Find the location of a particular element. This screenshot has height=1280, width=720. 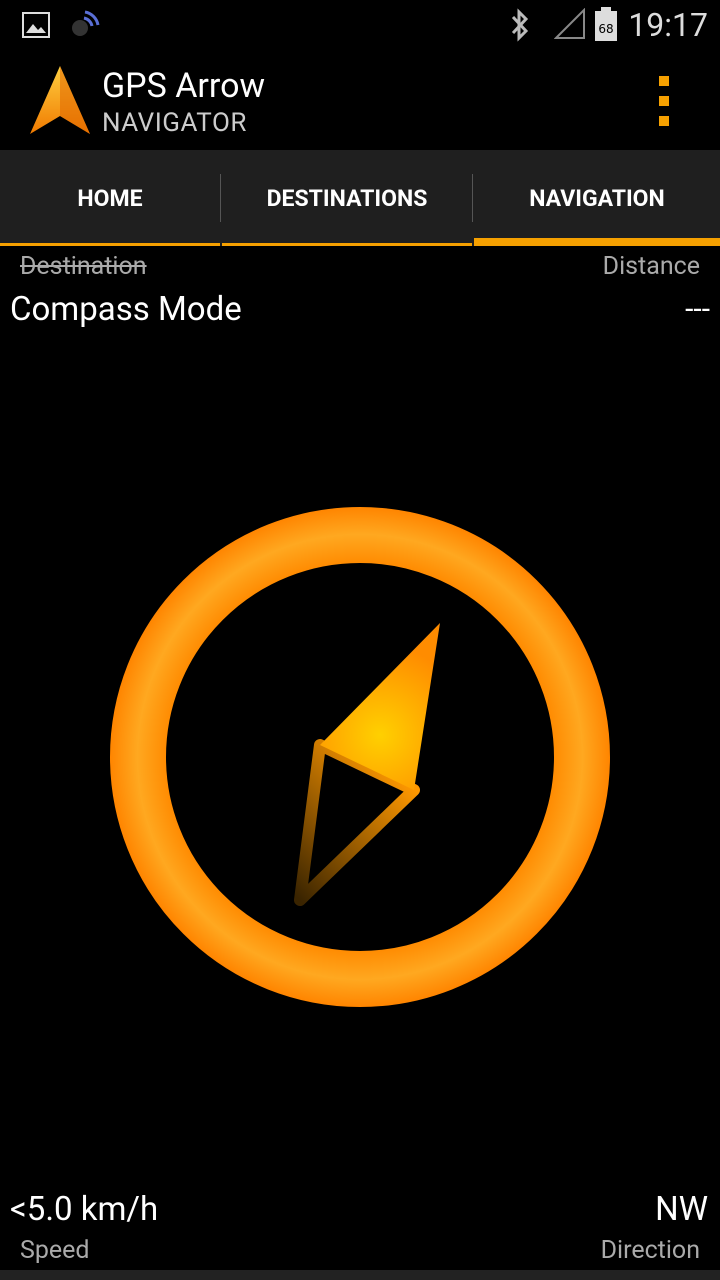

tab-navigation-indicator is located at coordinates (597, 242).